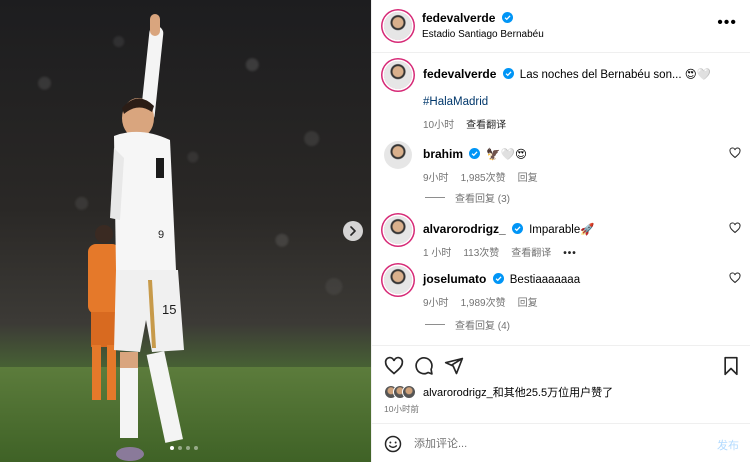 The image size is (750, 462). Describe the element at coordinates (518, 393) in the screenshot. I see `likes-summary-text: alvarorodrigz_和其他25.5万位用户赞了` at that location.